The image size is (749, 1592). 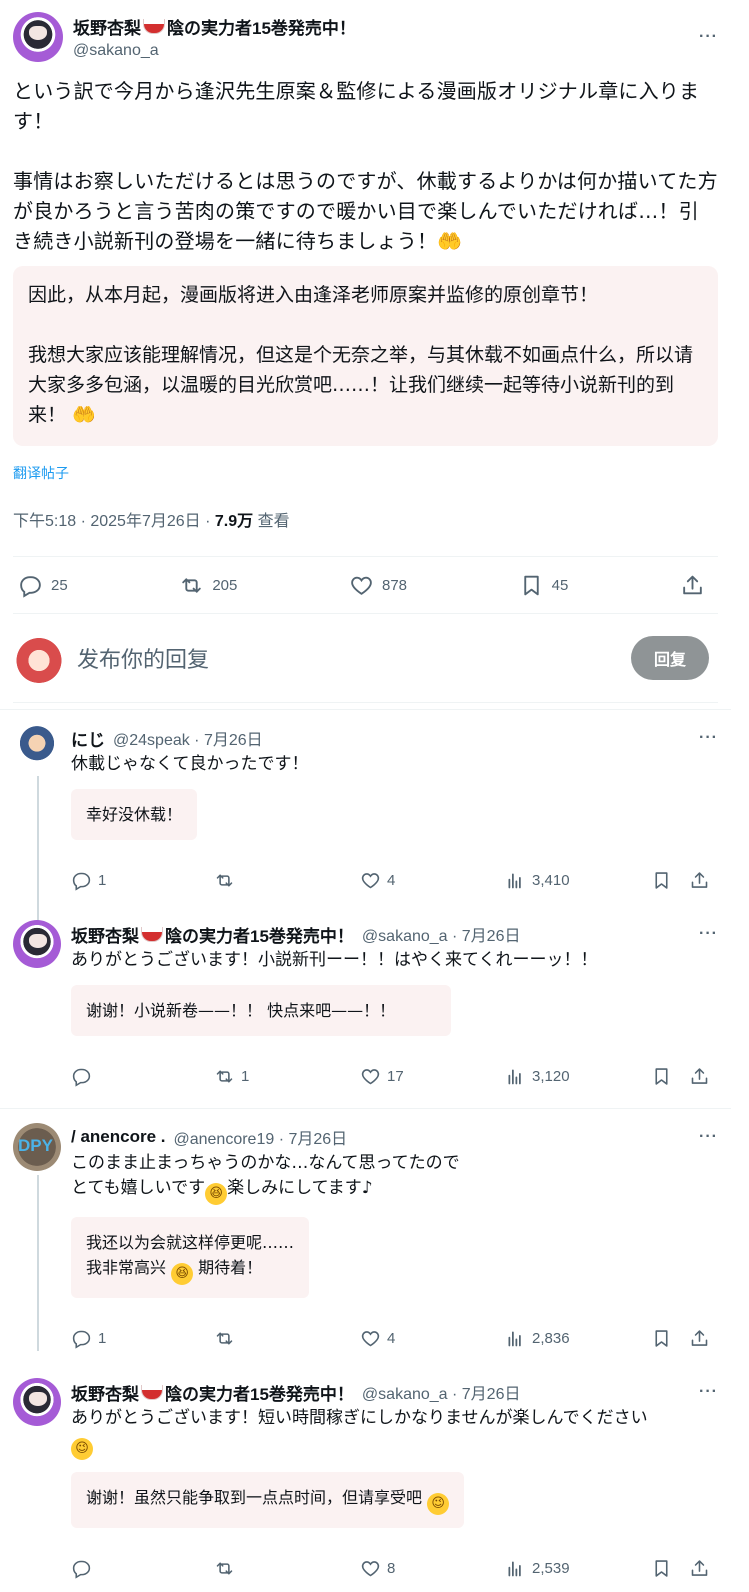 I want to click on like-count: 4, so click(x=391, y=880).